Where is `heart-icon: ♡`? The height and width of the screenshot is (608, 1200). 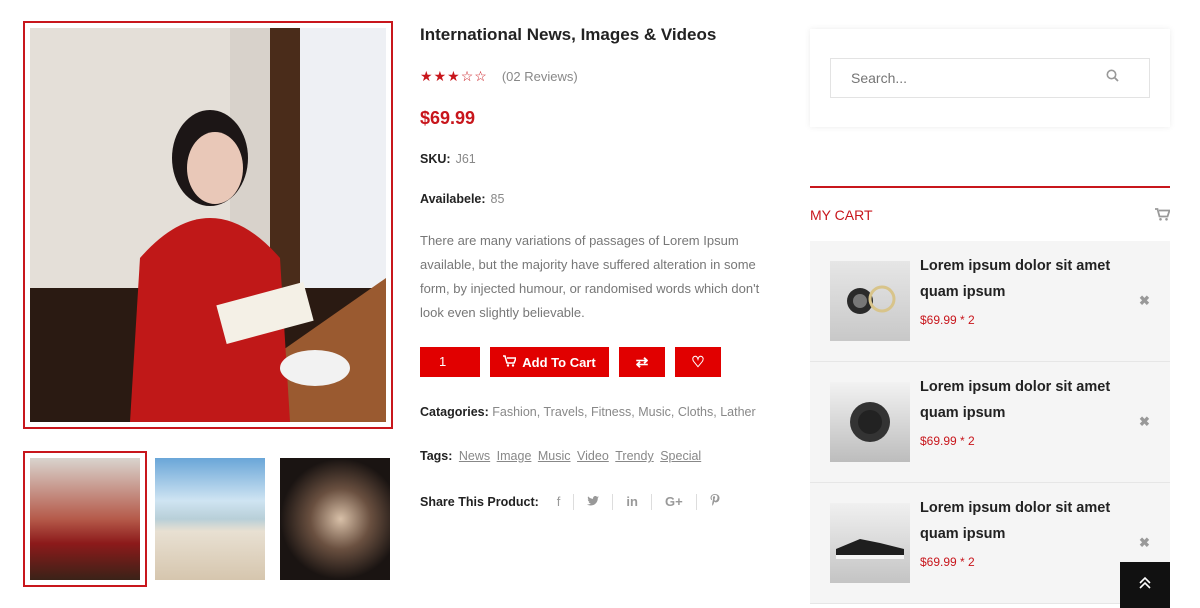
heart-icon: ♡ is located at coordinates (698, 362).